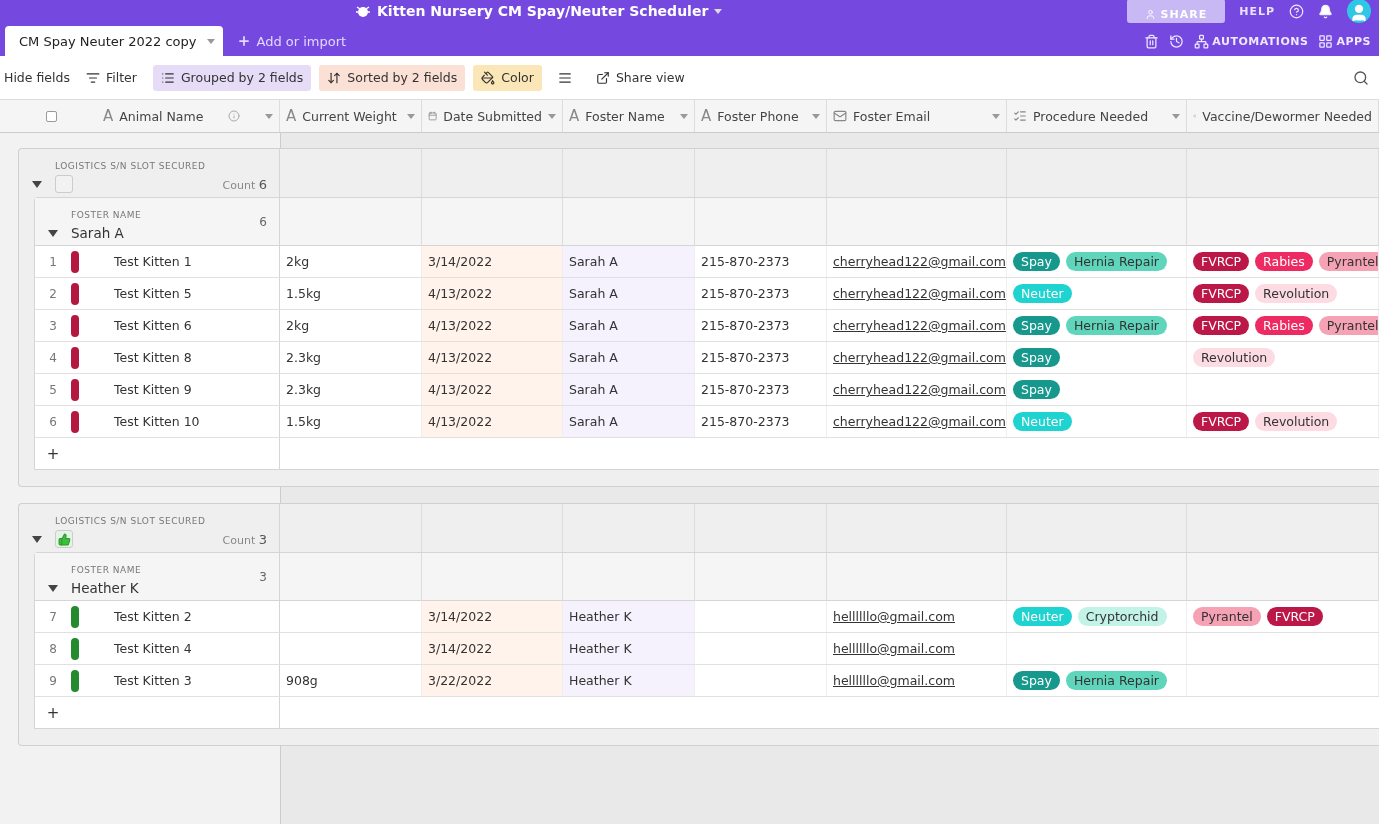 The width and height of the screenshot is (1379, 824). What do you see at coordinates (460, 293) in the screenshot?
I see `table-cell: 4/13/2022` at bounding box center [460, 293].